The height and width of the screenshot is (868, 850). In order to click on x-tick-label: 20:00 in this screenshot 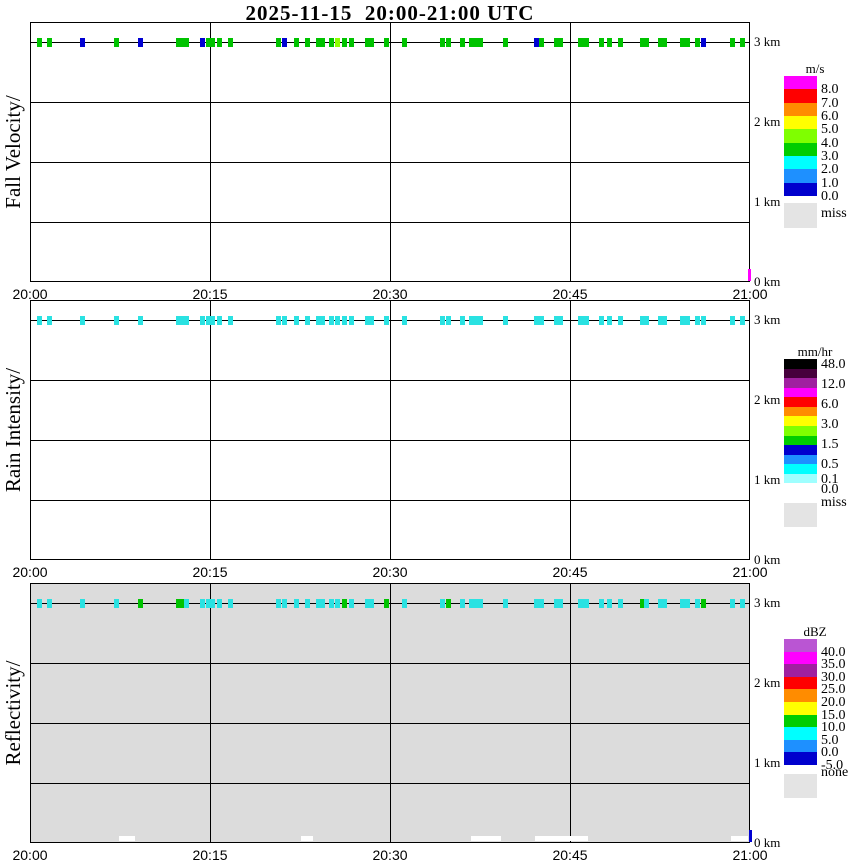, I will do `click(30, 855)`.